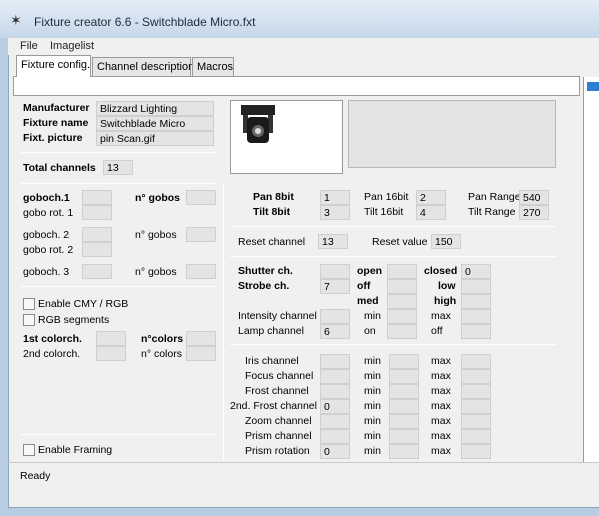  What do you see at coordinates (155, 138) in the screenshot?
I see `picture-field: pin Scan.gif` at bounding box center [155, 138].